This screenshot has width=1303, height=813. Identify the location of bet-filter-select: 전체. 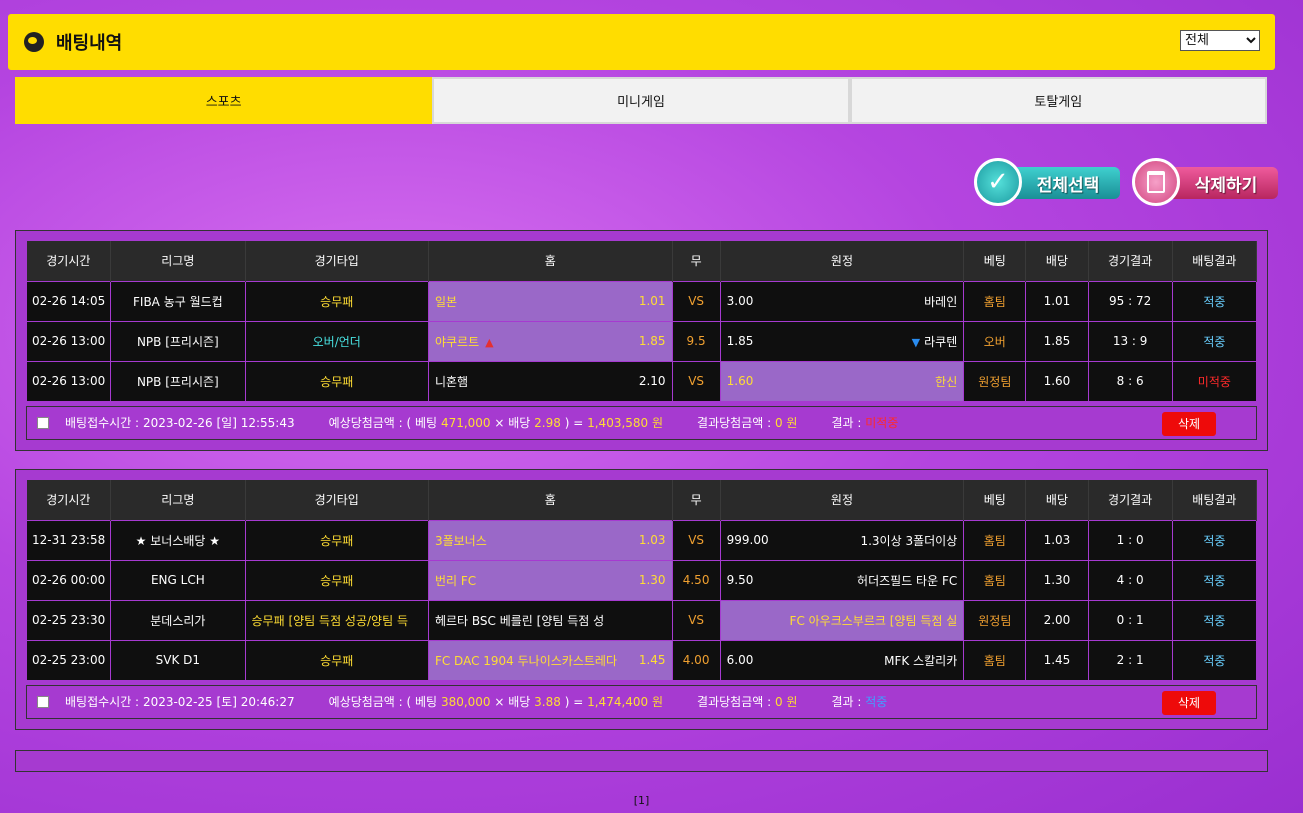
(1220, 40).